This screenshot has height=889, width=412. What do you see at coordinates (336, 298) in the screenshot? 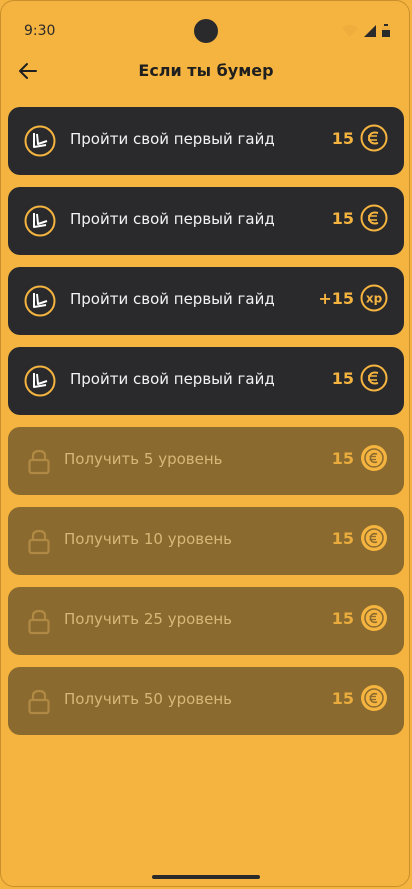
I see `reward-amount: +15` at bounding box center [336, 298].